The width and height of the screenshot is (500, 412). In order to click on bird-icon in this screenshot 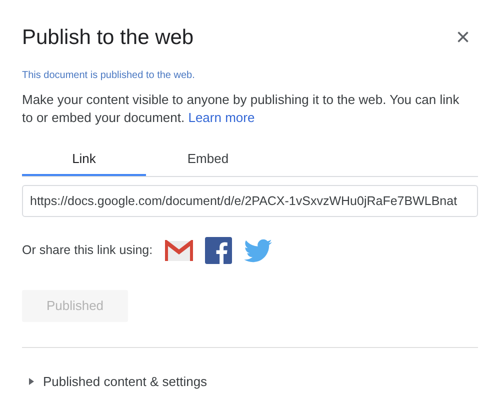, I will do `click(258, 250)`.